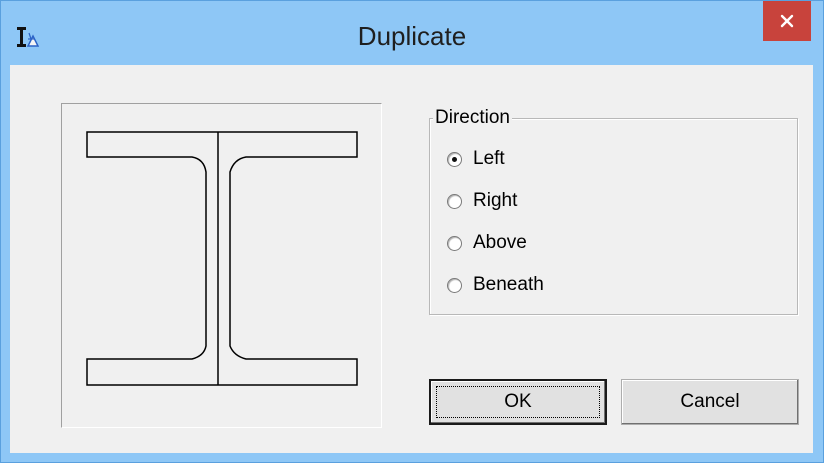 This screenshot has height=463, width=824. I want to click on radio-right: Right, so click(482, 201).